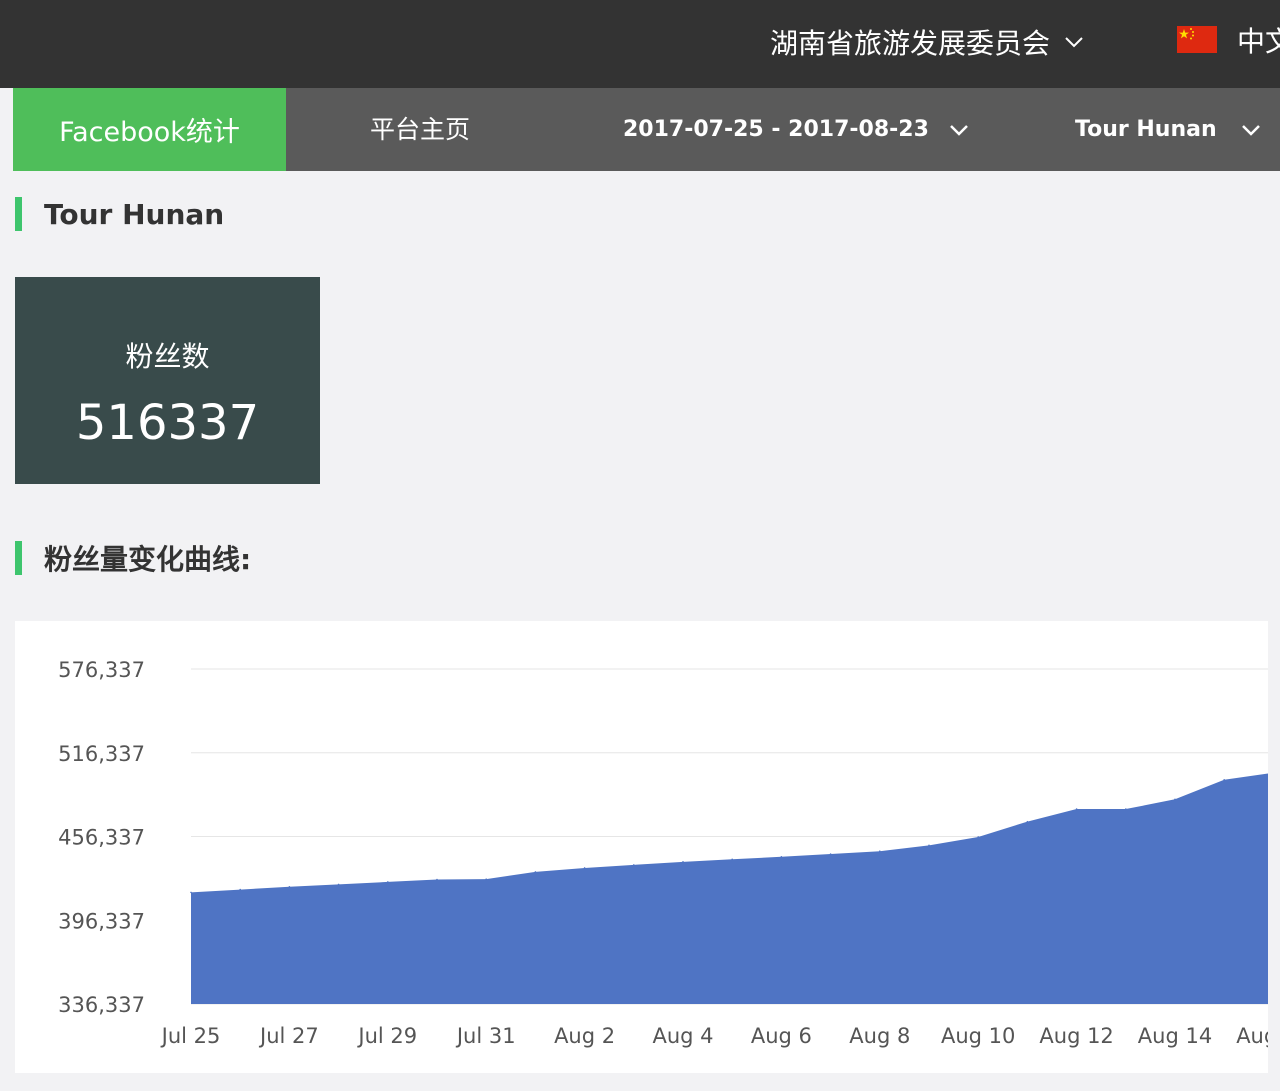  Describe the element at coordinates (167, 356) in the screenshot. I see `fans-count-label: 粉丝数` at that location.